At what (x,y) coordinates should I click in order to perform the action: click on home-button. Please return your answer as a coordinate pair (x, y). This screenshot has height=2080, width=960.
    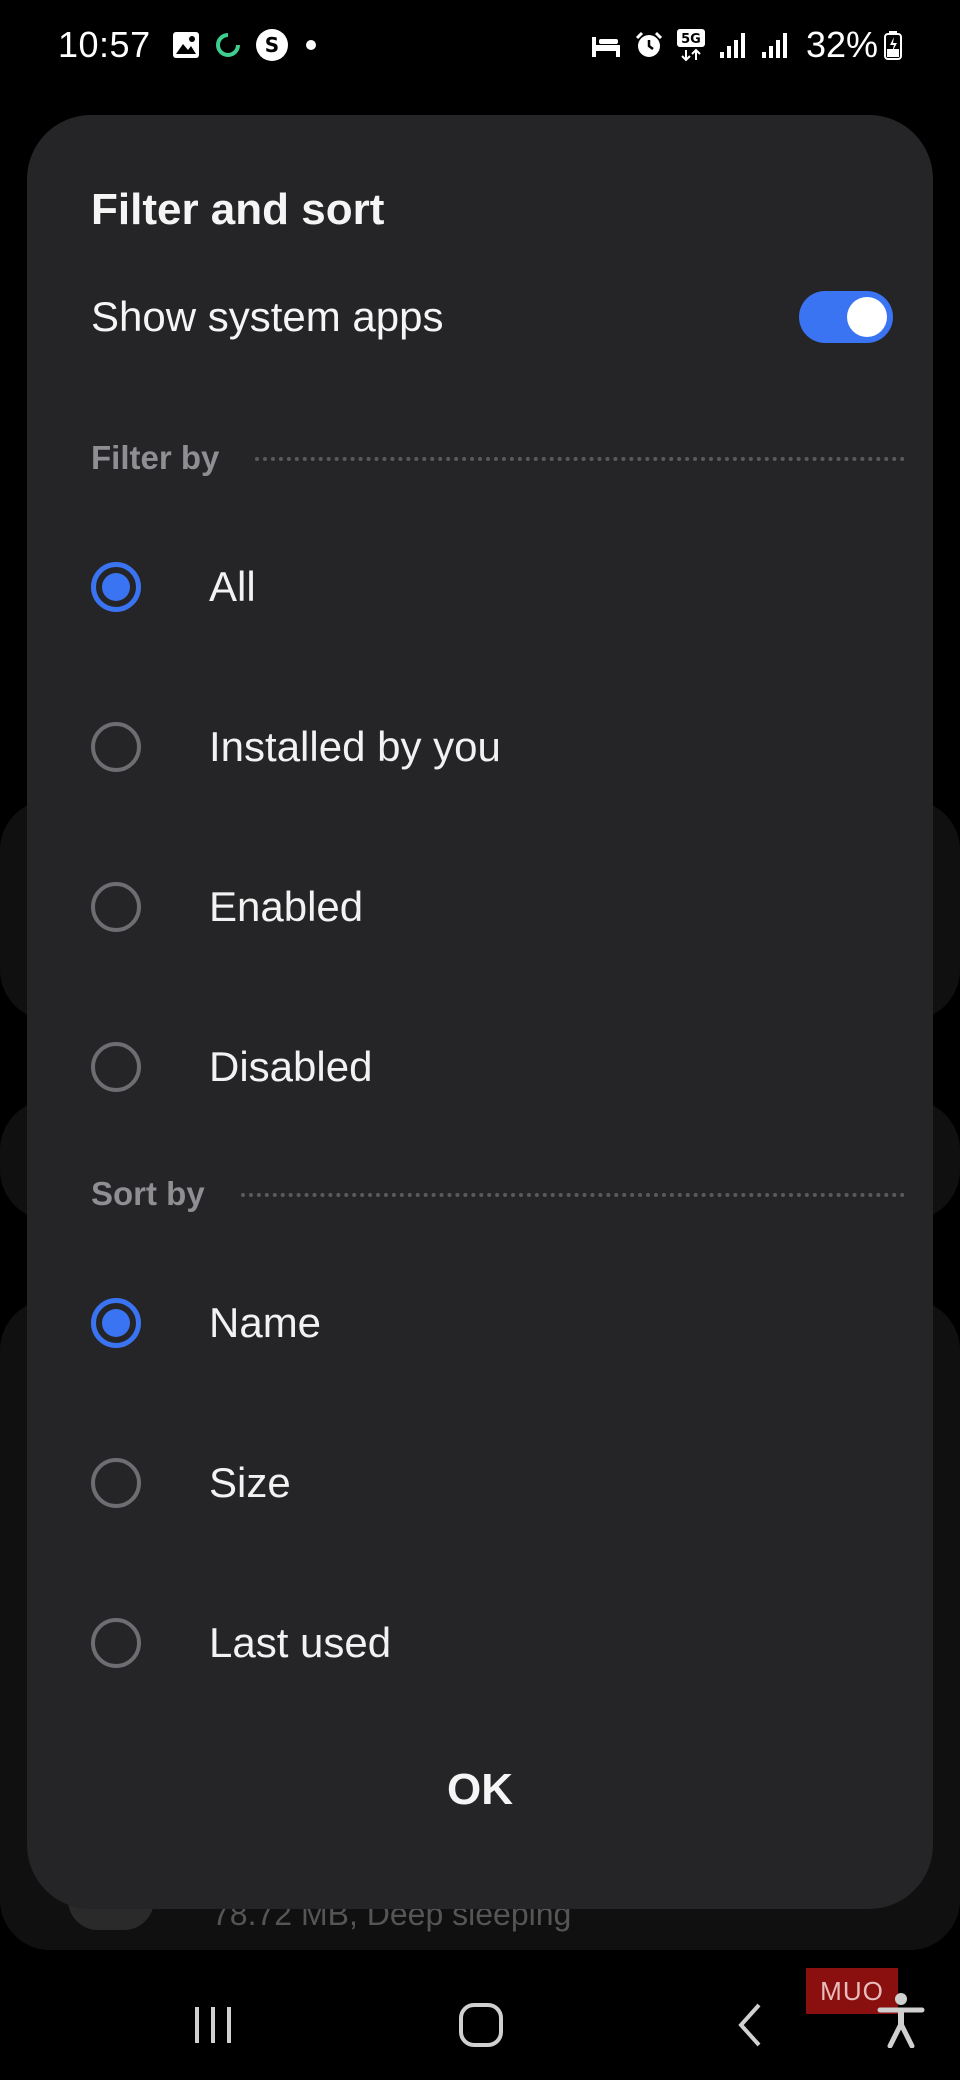
    Looking at the image, I should click on (481, 2025).